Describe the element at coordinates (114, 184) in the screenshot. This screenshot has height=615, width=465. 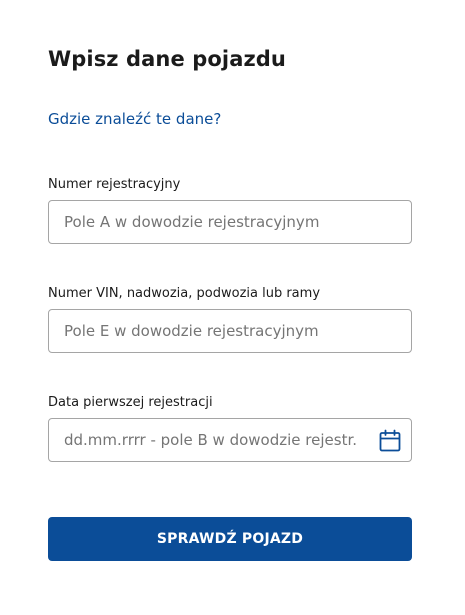
I see `registration-number-label: Numer rejestracyjny` at that location.